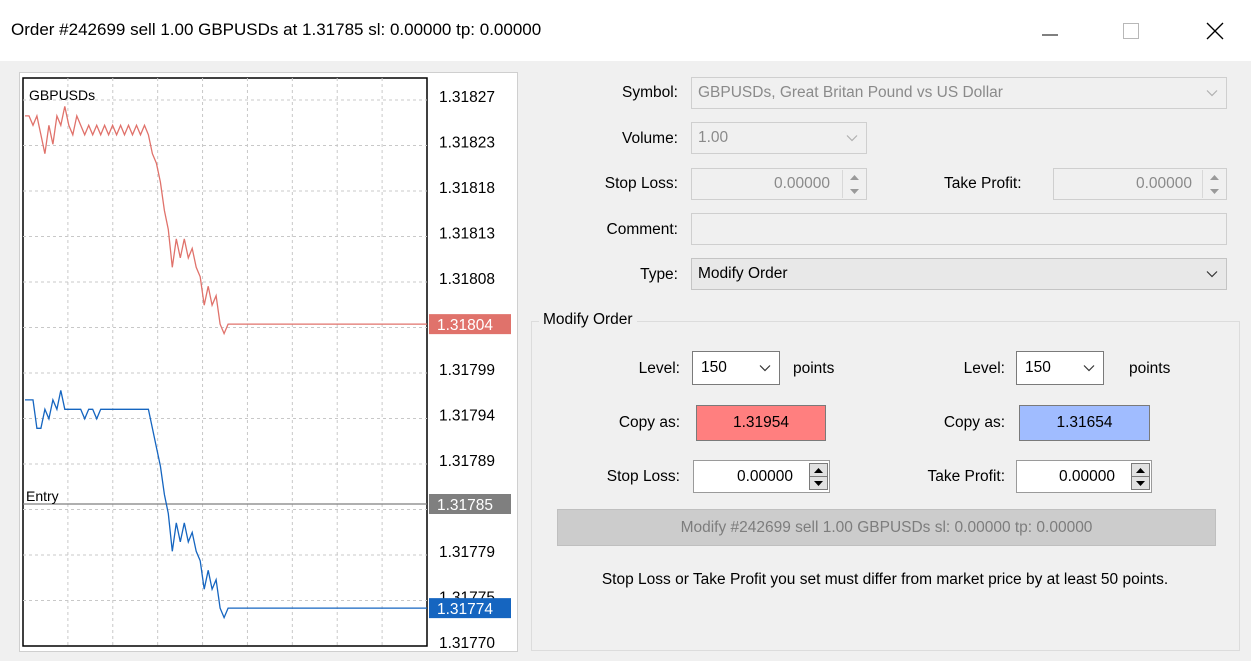 This screenshot has width=1251, height=661. What do you see at coordinates (1038, 367) in the screenshot?
I see `level-value-right: 150` at bounding box center [1038, 367].